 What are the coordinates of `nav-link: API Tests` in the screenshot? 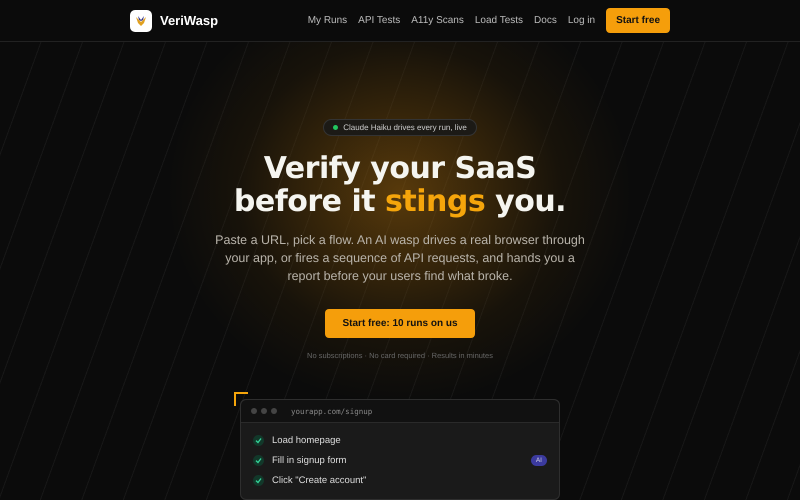 It's located at (379, 20).